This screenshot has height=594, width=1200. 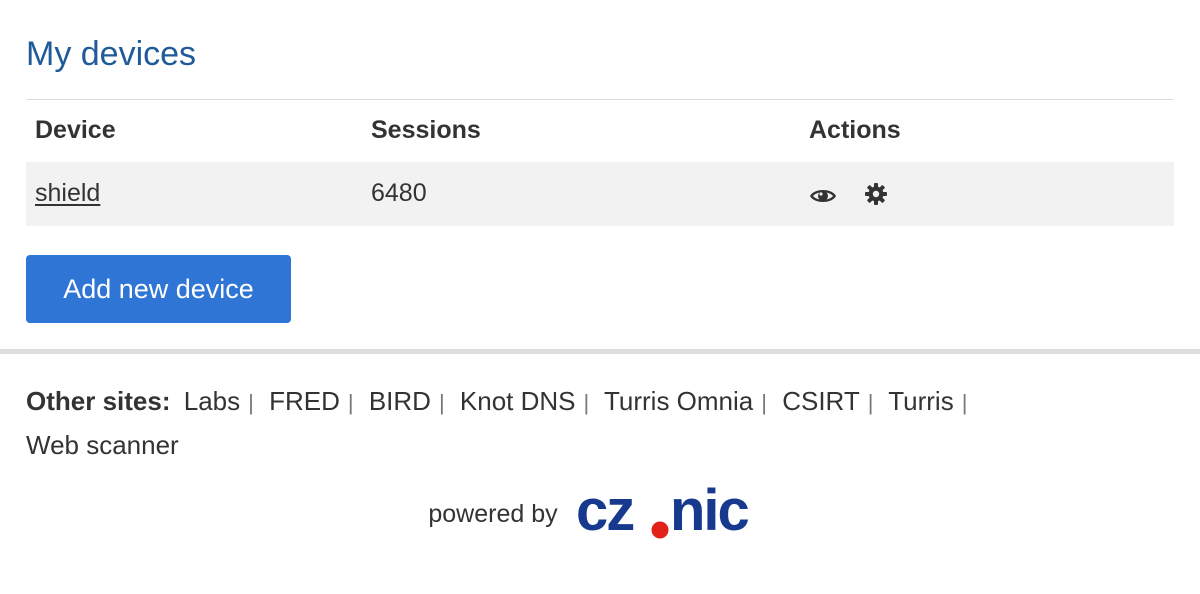 What do you see at coordinates (987, 194) in the screenshot?
I see `actions-cell` at bounding box center [987, 194].